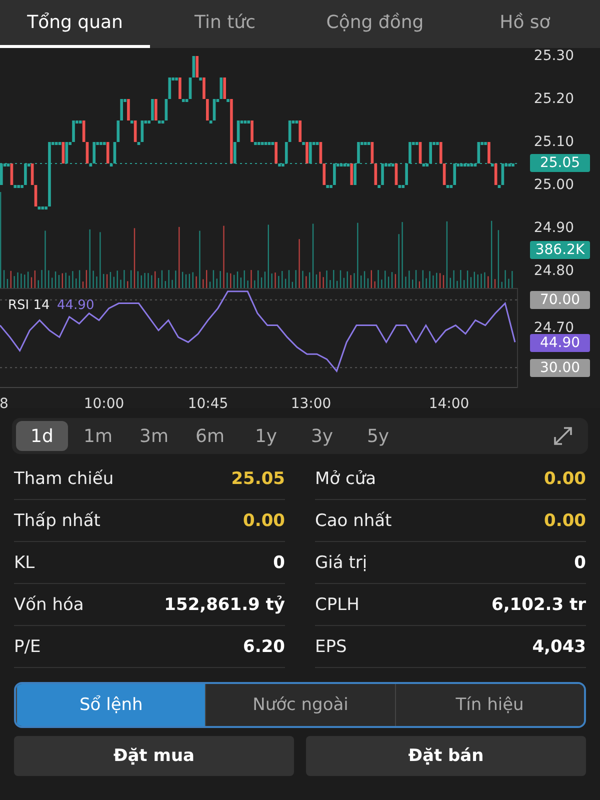 The height and width of the screenshot is (800, 600). I want to click on period-tab: 6m, so click(210, 436).